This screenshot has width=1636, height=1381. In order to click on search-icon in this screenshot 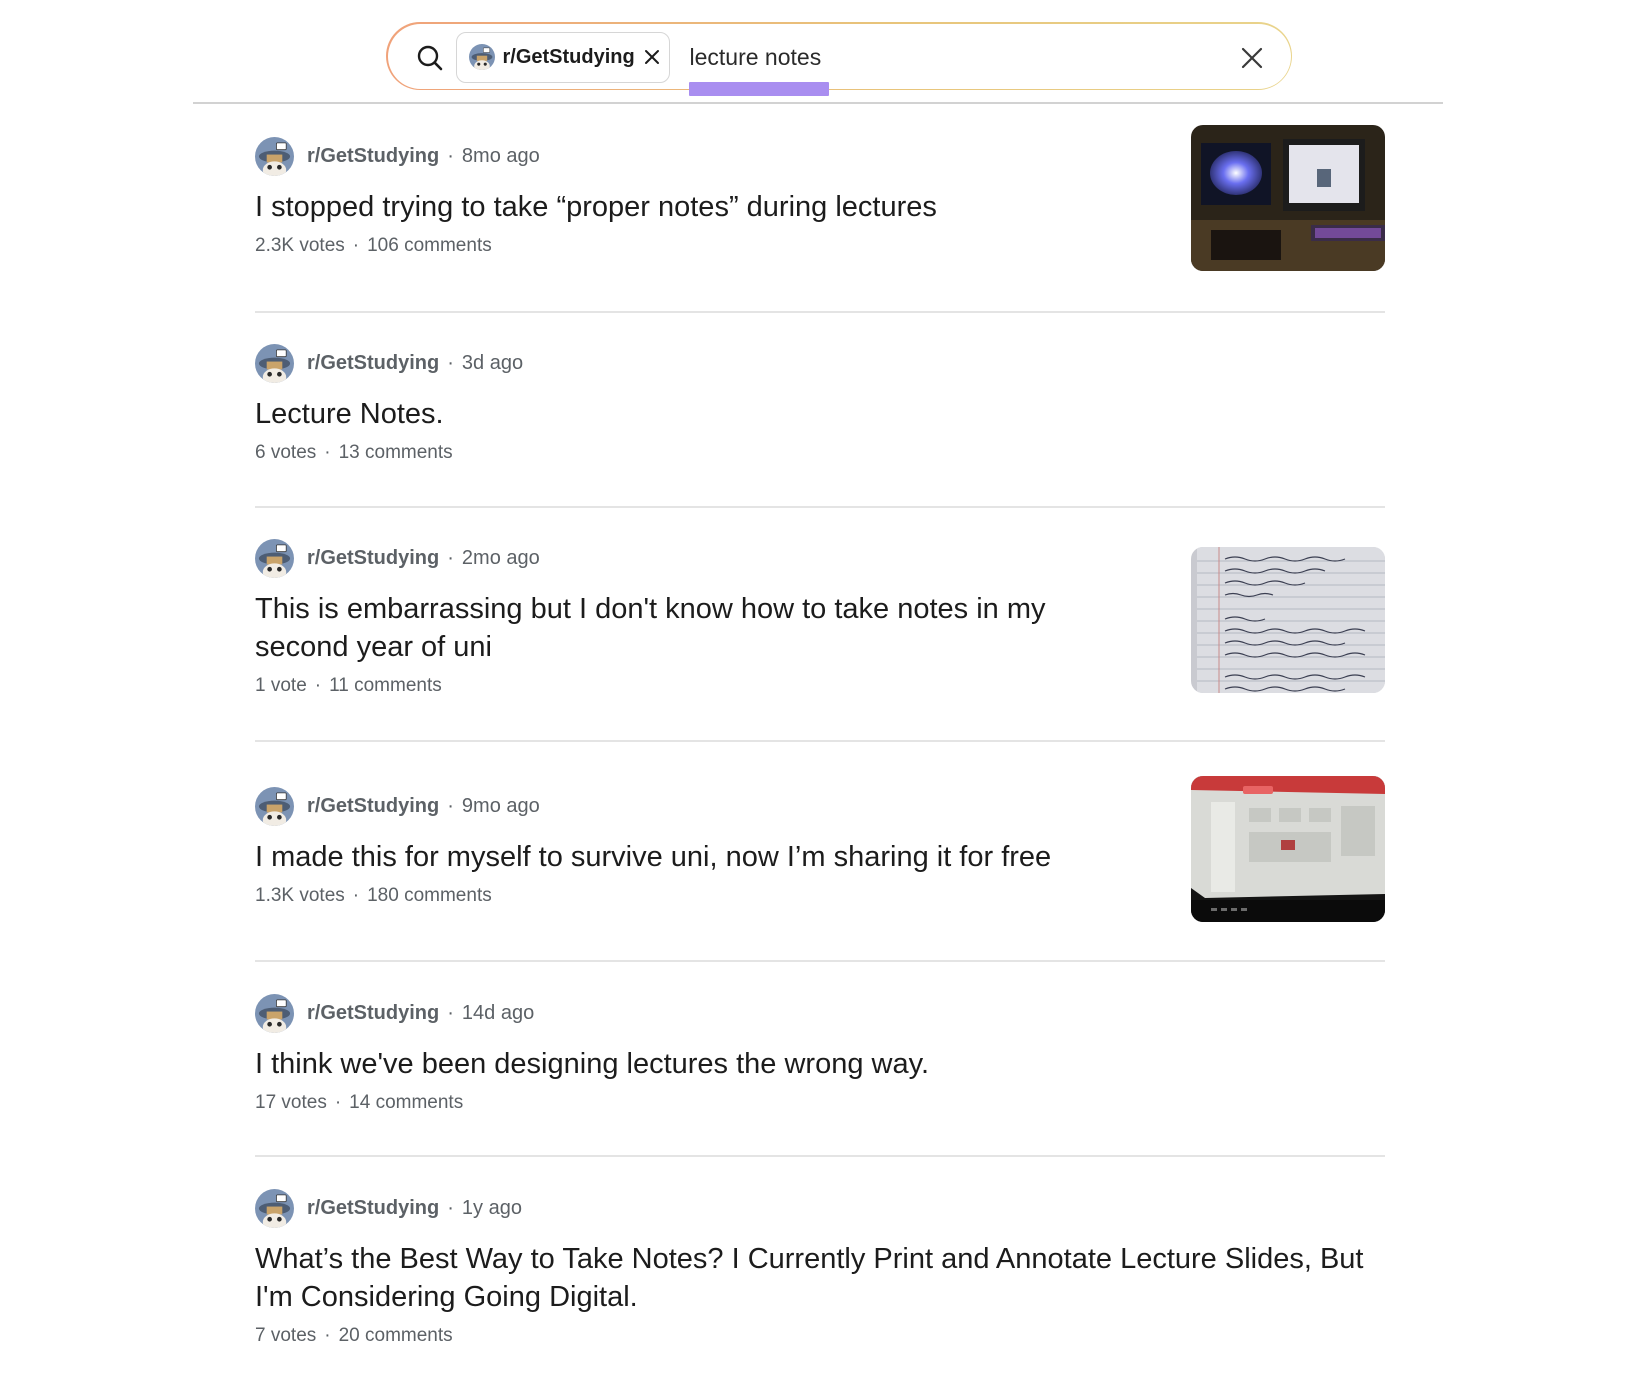, I will do `click(430, 58)`.